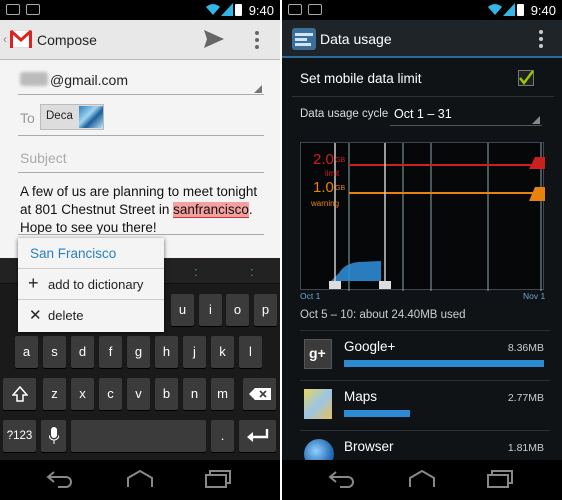 This screenshot has width=562, height=500. I want to click on app-usage: 1.81MB, so click(525, 448).